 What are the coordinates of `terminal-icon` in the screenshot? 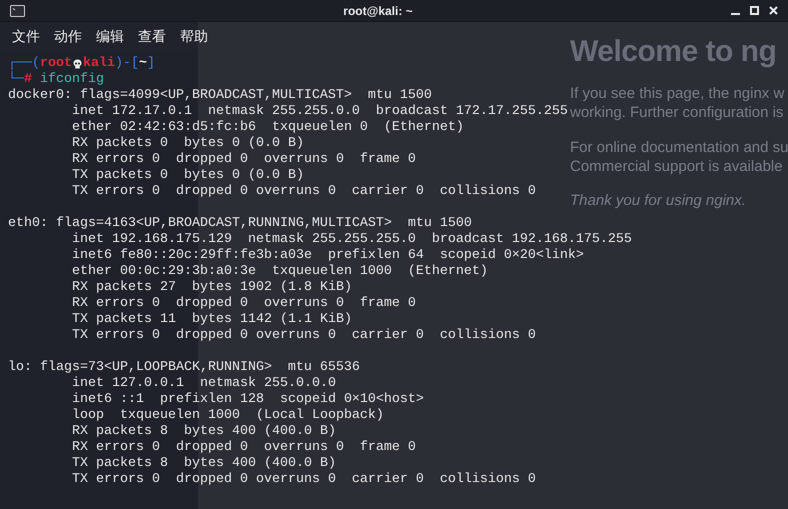 It's located at (17, 10).